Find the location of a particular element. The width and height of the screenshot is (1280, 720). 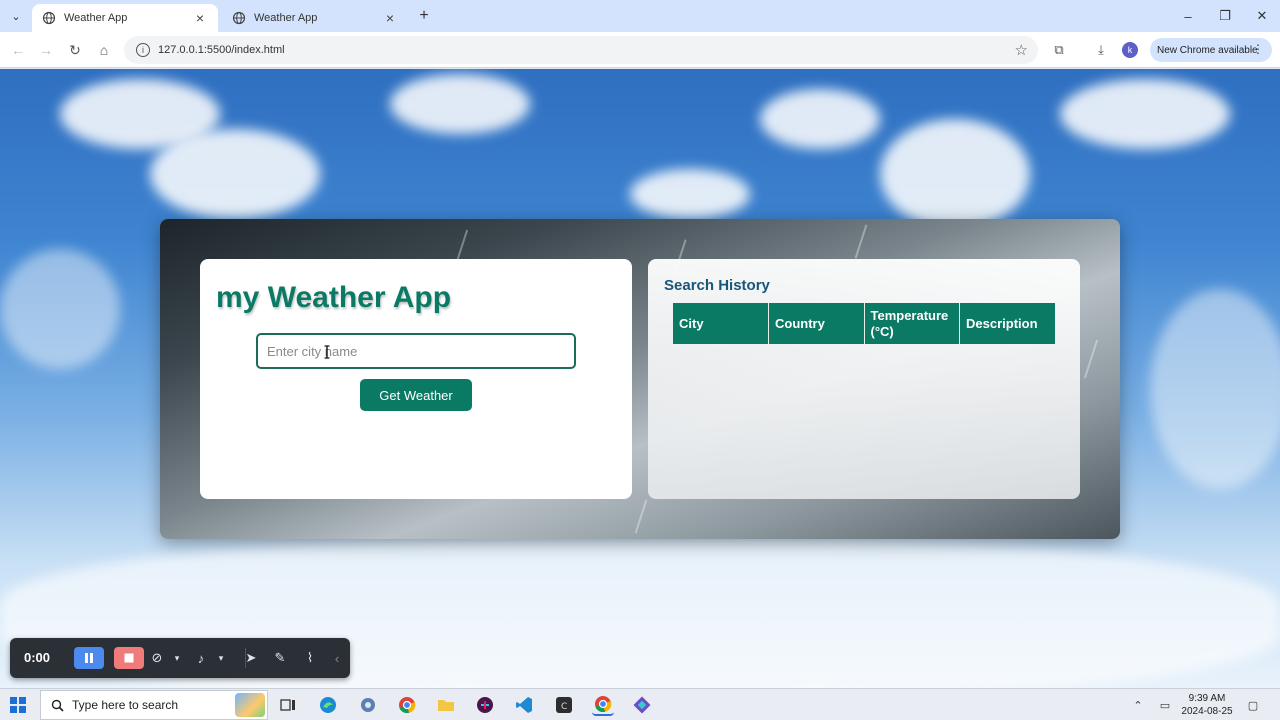

stop-icon is located at coordinates (129, 658).